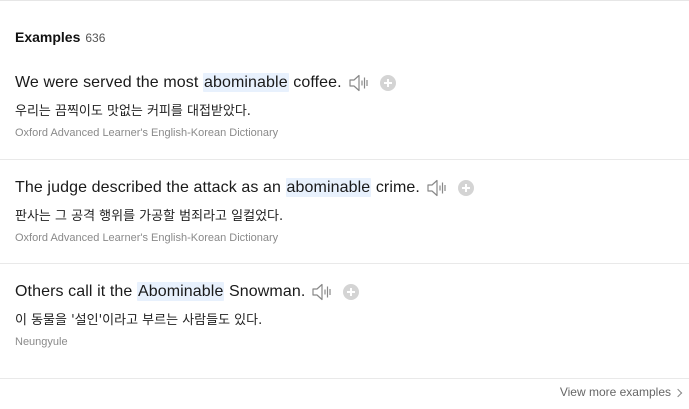  What do you see at coordinates (265, 291) in the screenshot?
I see `sentence-after: Snowman.` at bounding box center [265, 291].